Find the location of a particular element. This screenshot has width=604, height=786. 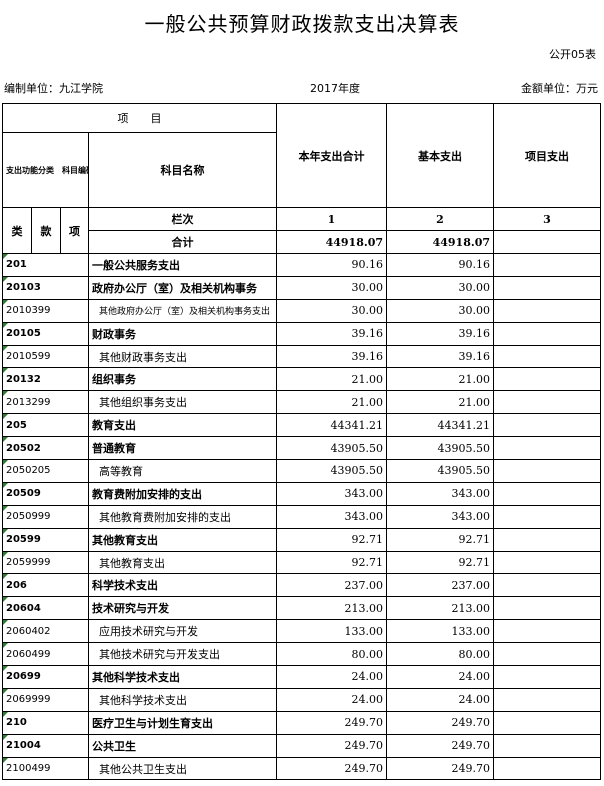

subject-code-text: 2069999 is located at coordinates (28, 700).